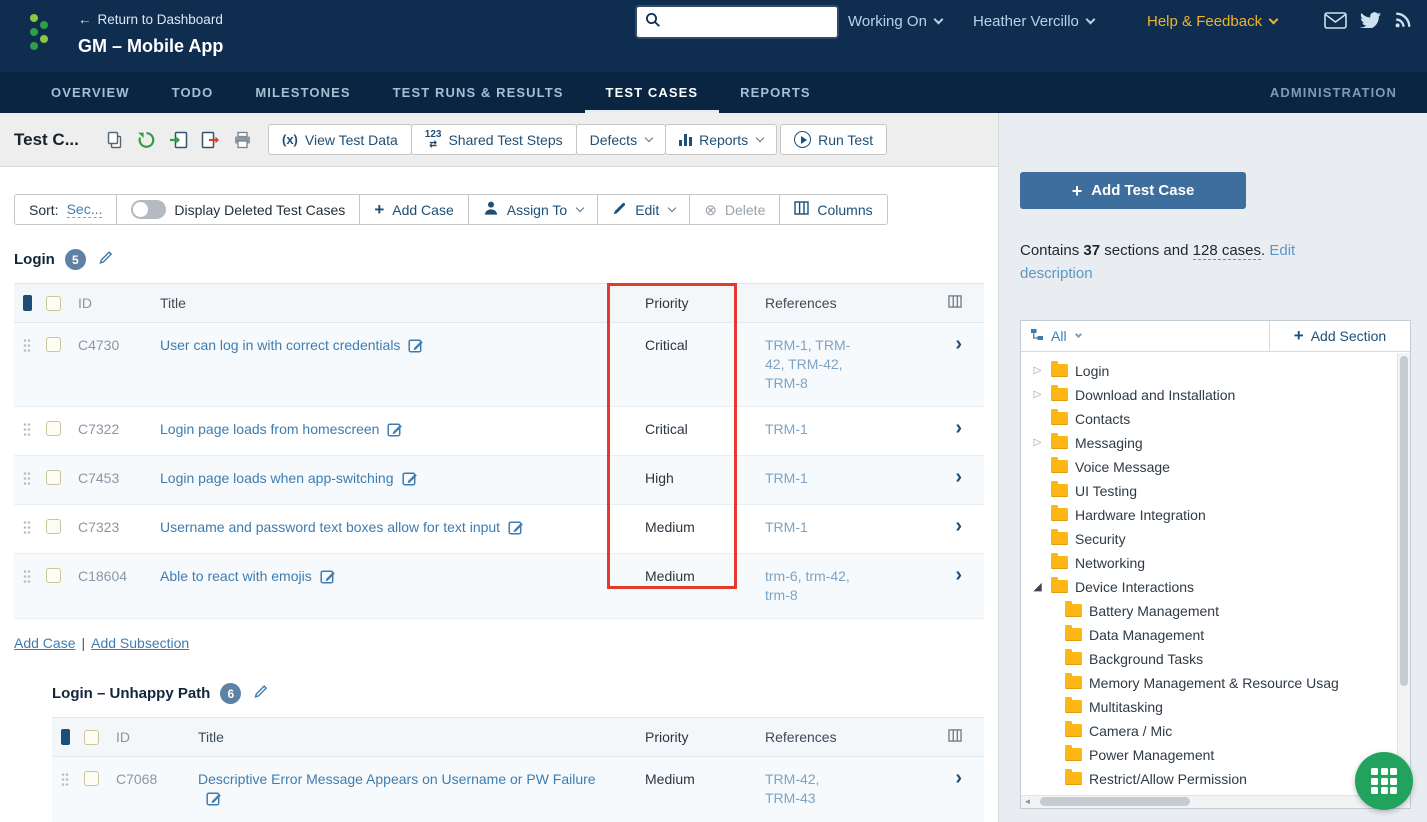 The image size is (1427, 822). Describe the element at coordinates (269, 429) in the screenshot. I see `case-title-link: Login page loads from homescreen` at that location.